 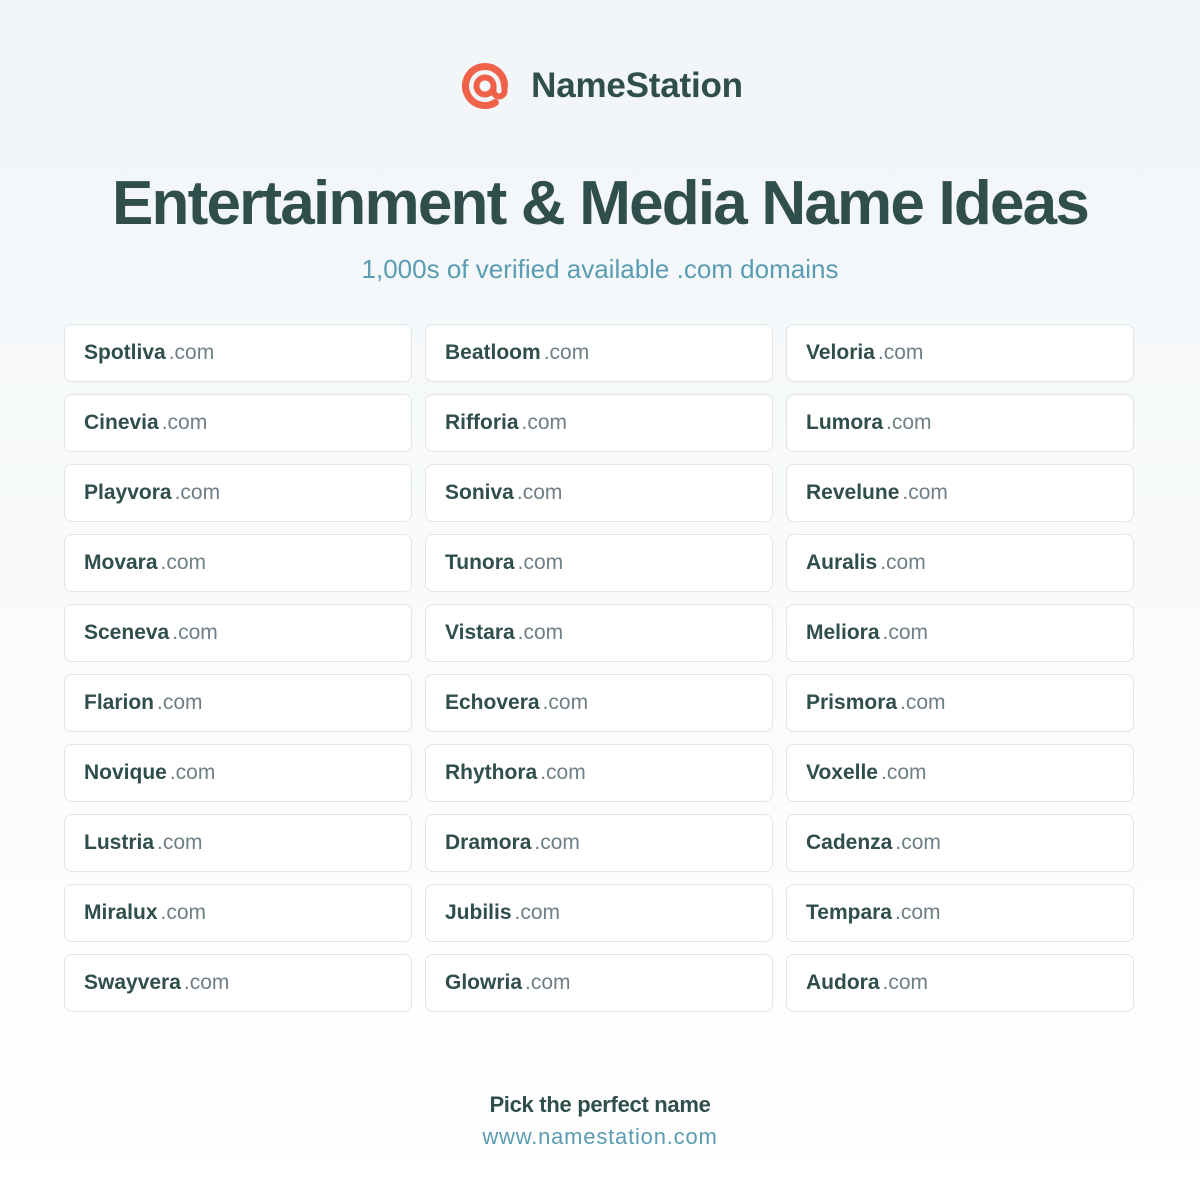 I want to click on domain-name: Playvora, so click(x=128, y=492).